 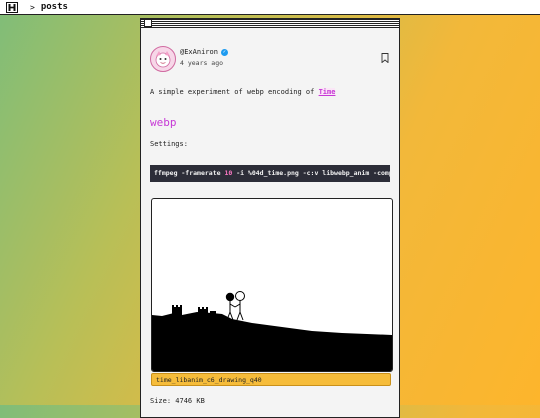 I want to click on top-navigation-bar: > posts, so click(x=270, y=7).